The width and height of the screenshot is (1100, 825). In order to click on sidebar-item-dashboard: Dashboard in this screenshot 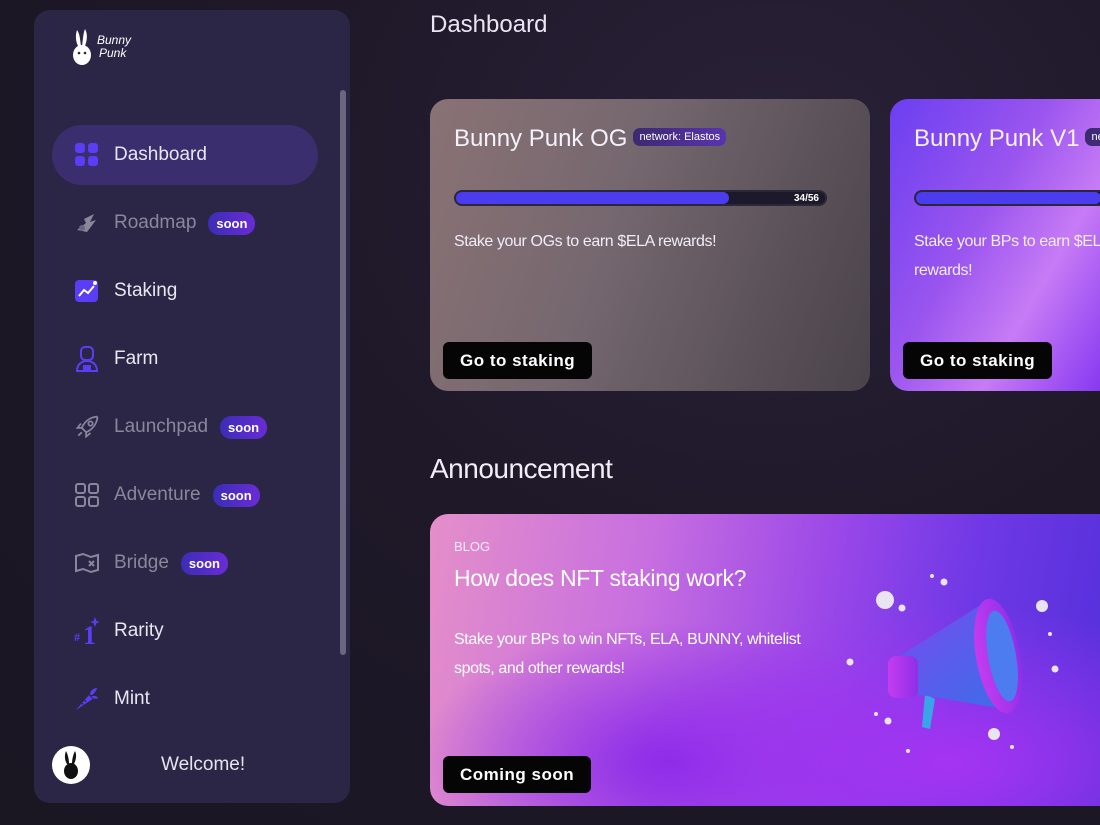, I will do `click(185, 155)`.